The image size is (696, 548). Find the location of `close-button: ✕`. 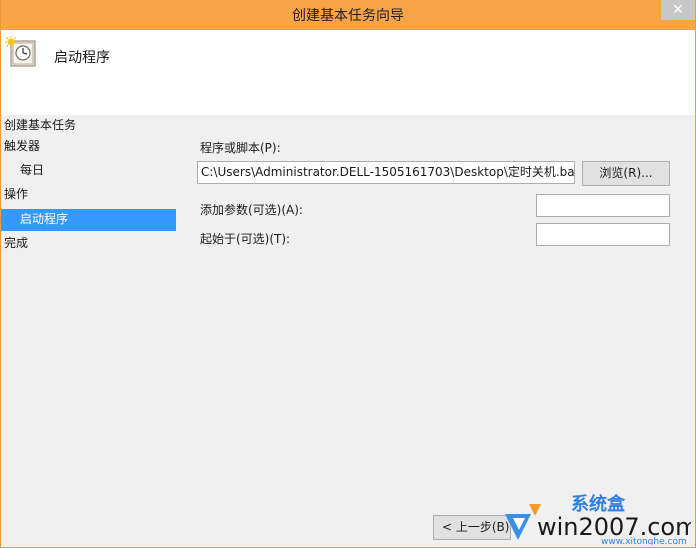

close-button: ✕ is located at coordinates (678, 10).